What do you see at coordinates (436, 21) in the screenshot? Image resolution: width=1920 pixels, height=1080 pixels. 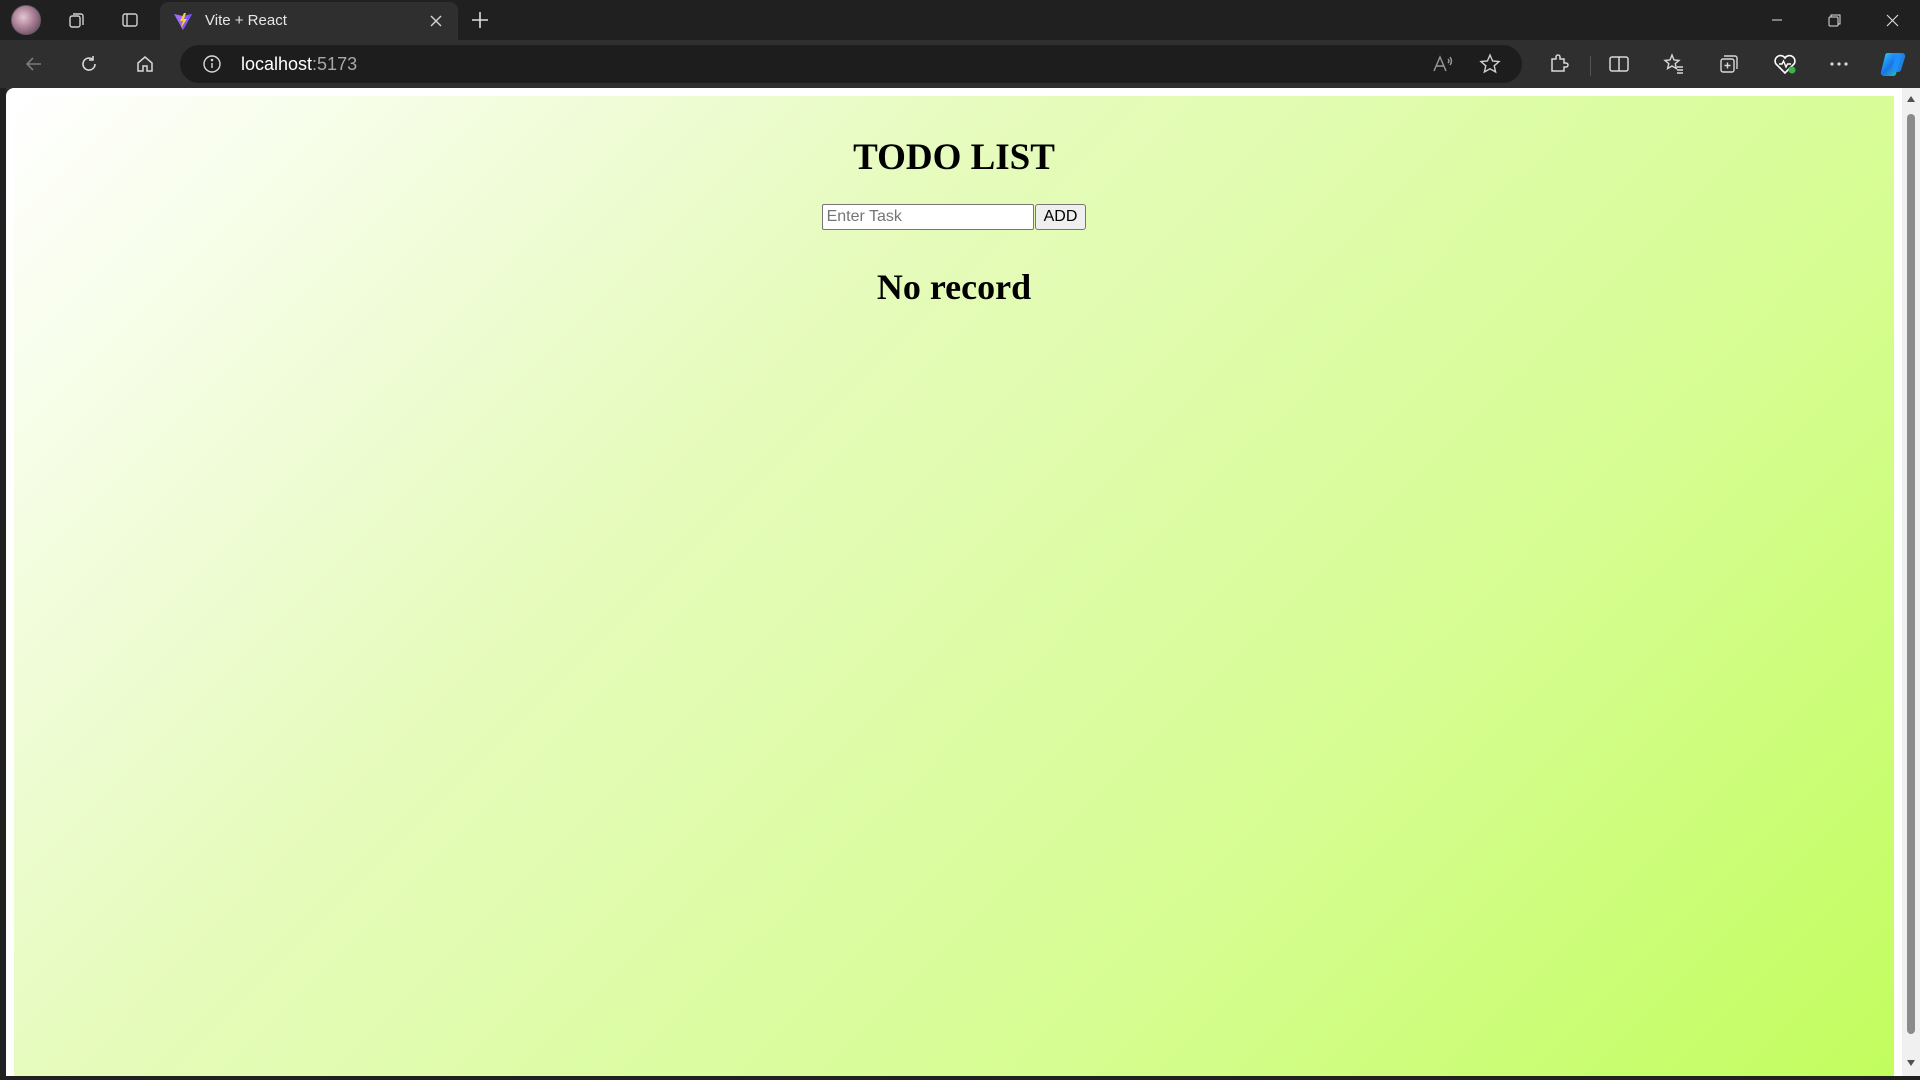 I see `close-tab-icon` at bounding box center [436, 21].